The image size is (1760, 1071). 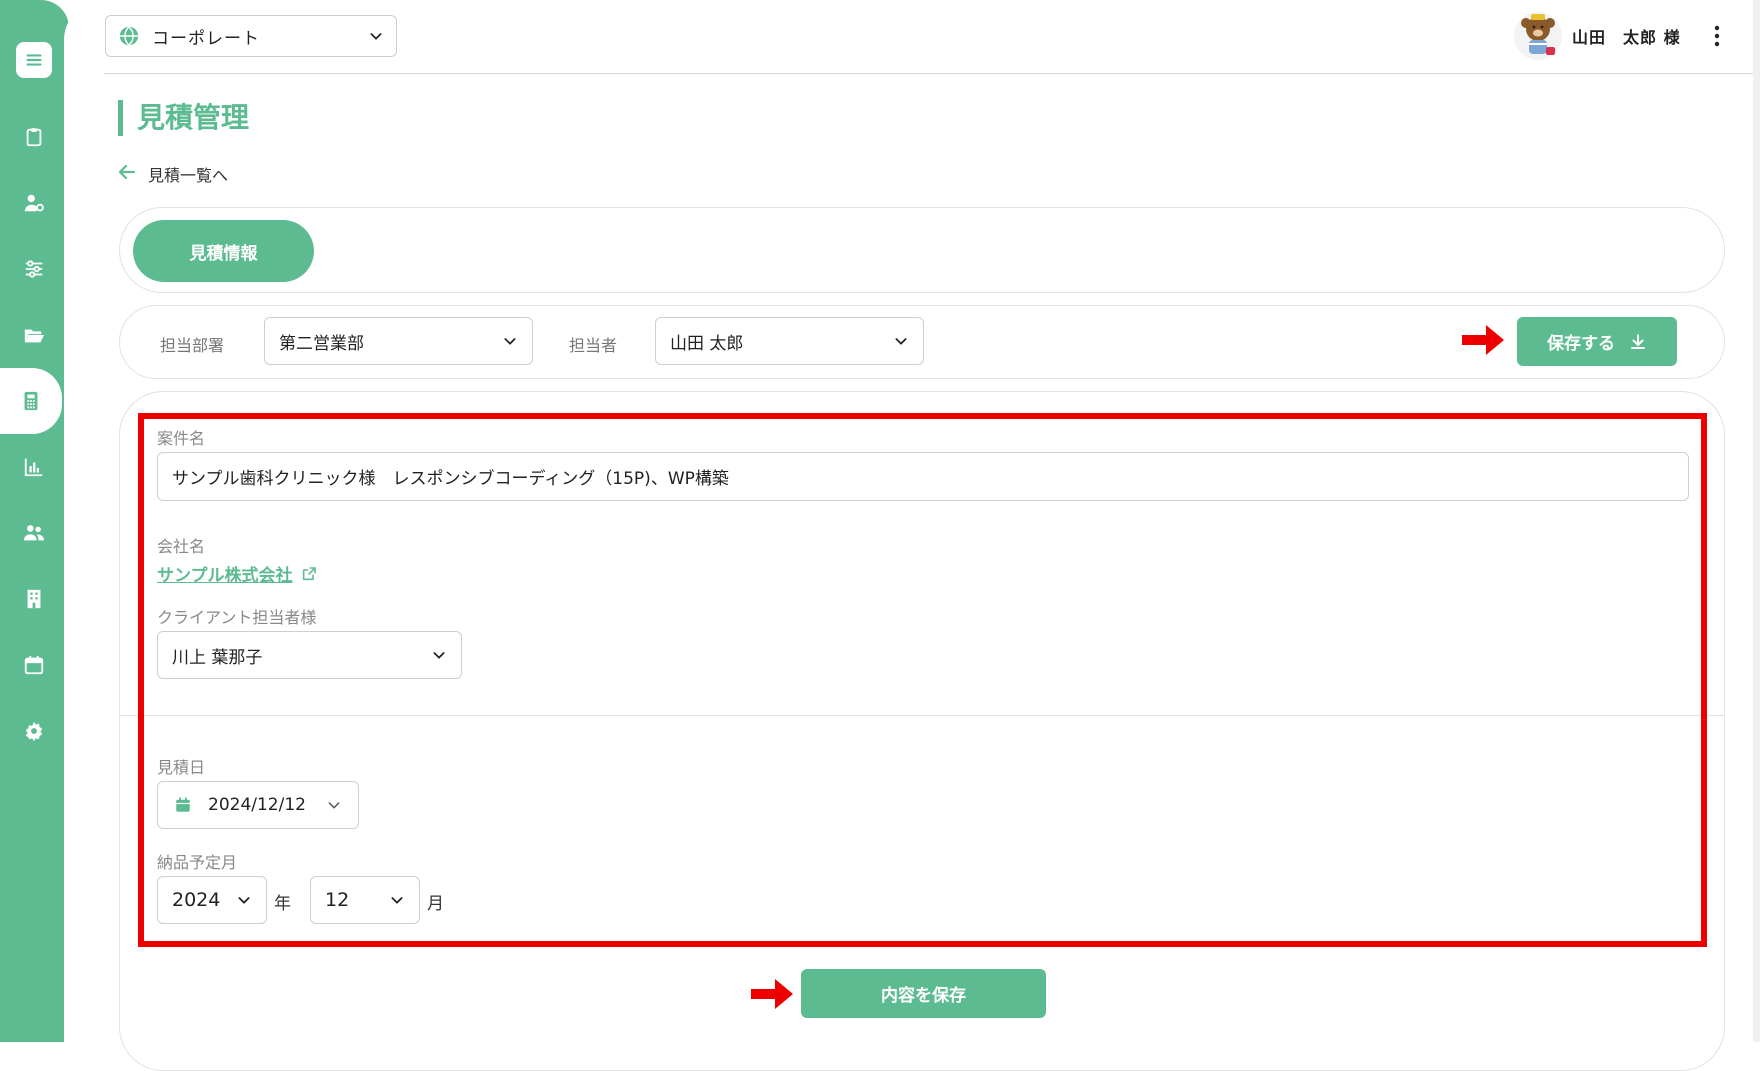 What do you see at coordinates (127, 174) in the screenshot?
I see `arrow-left-icon` at bounding box center [127, 174].